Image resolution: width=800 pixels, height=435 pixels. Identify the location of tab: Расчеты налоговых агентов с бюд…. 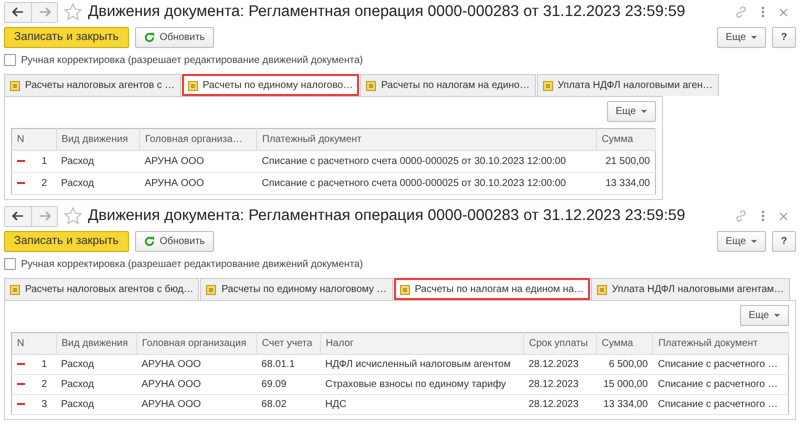
(102, 289).